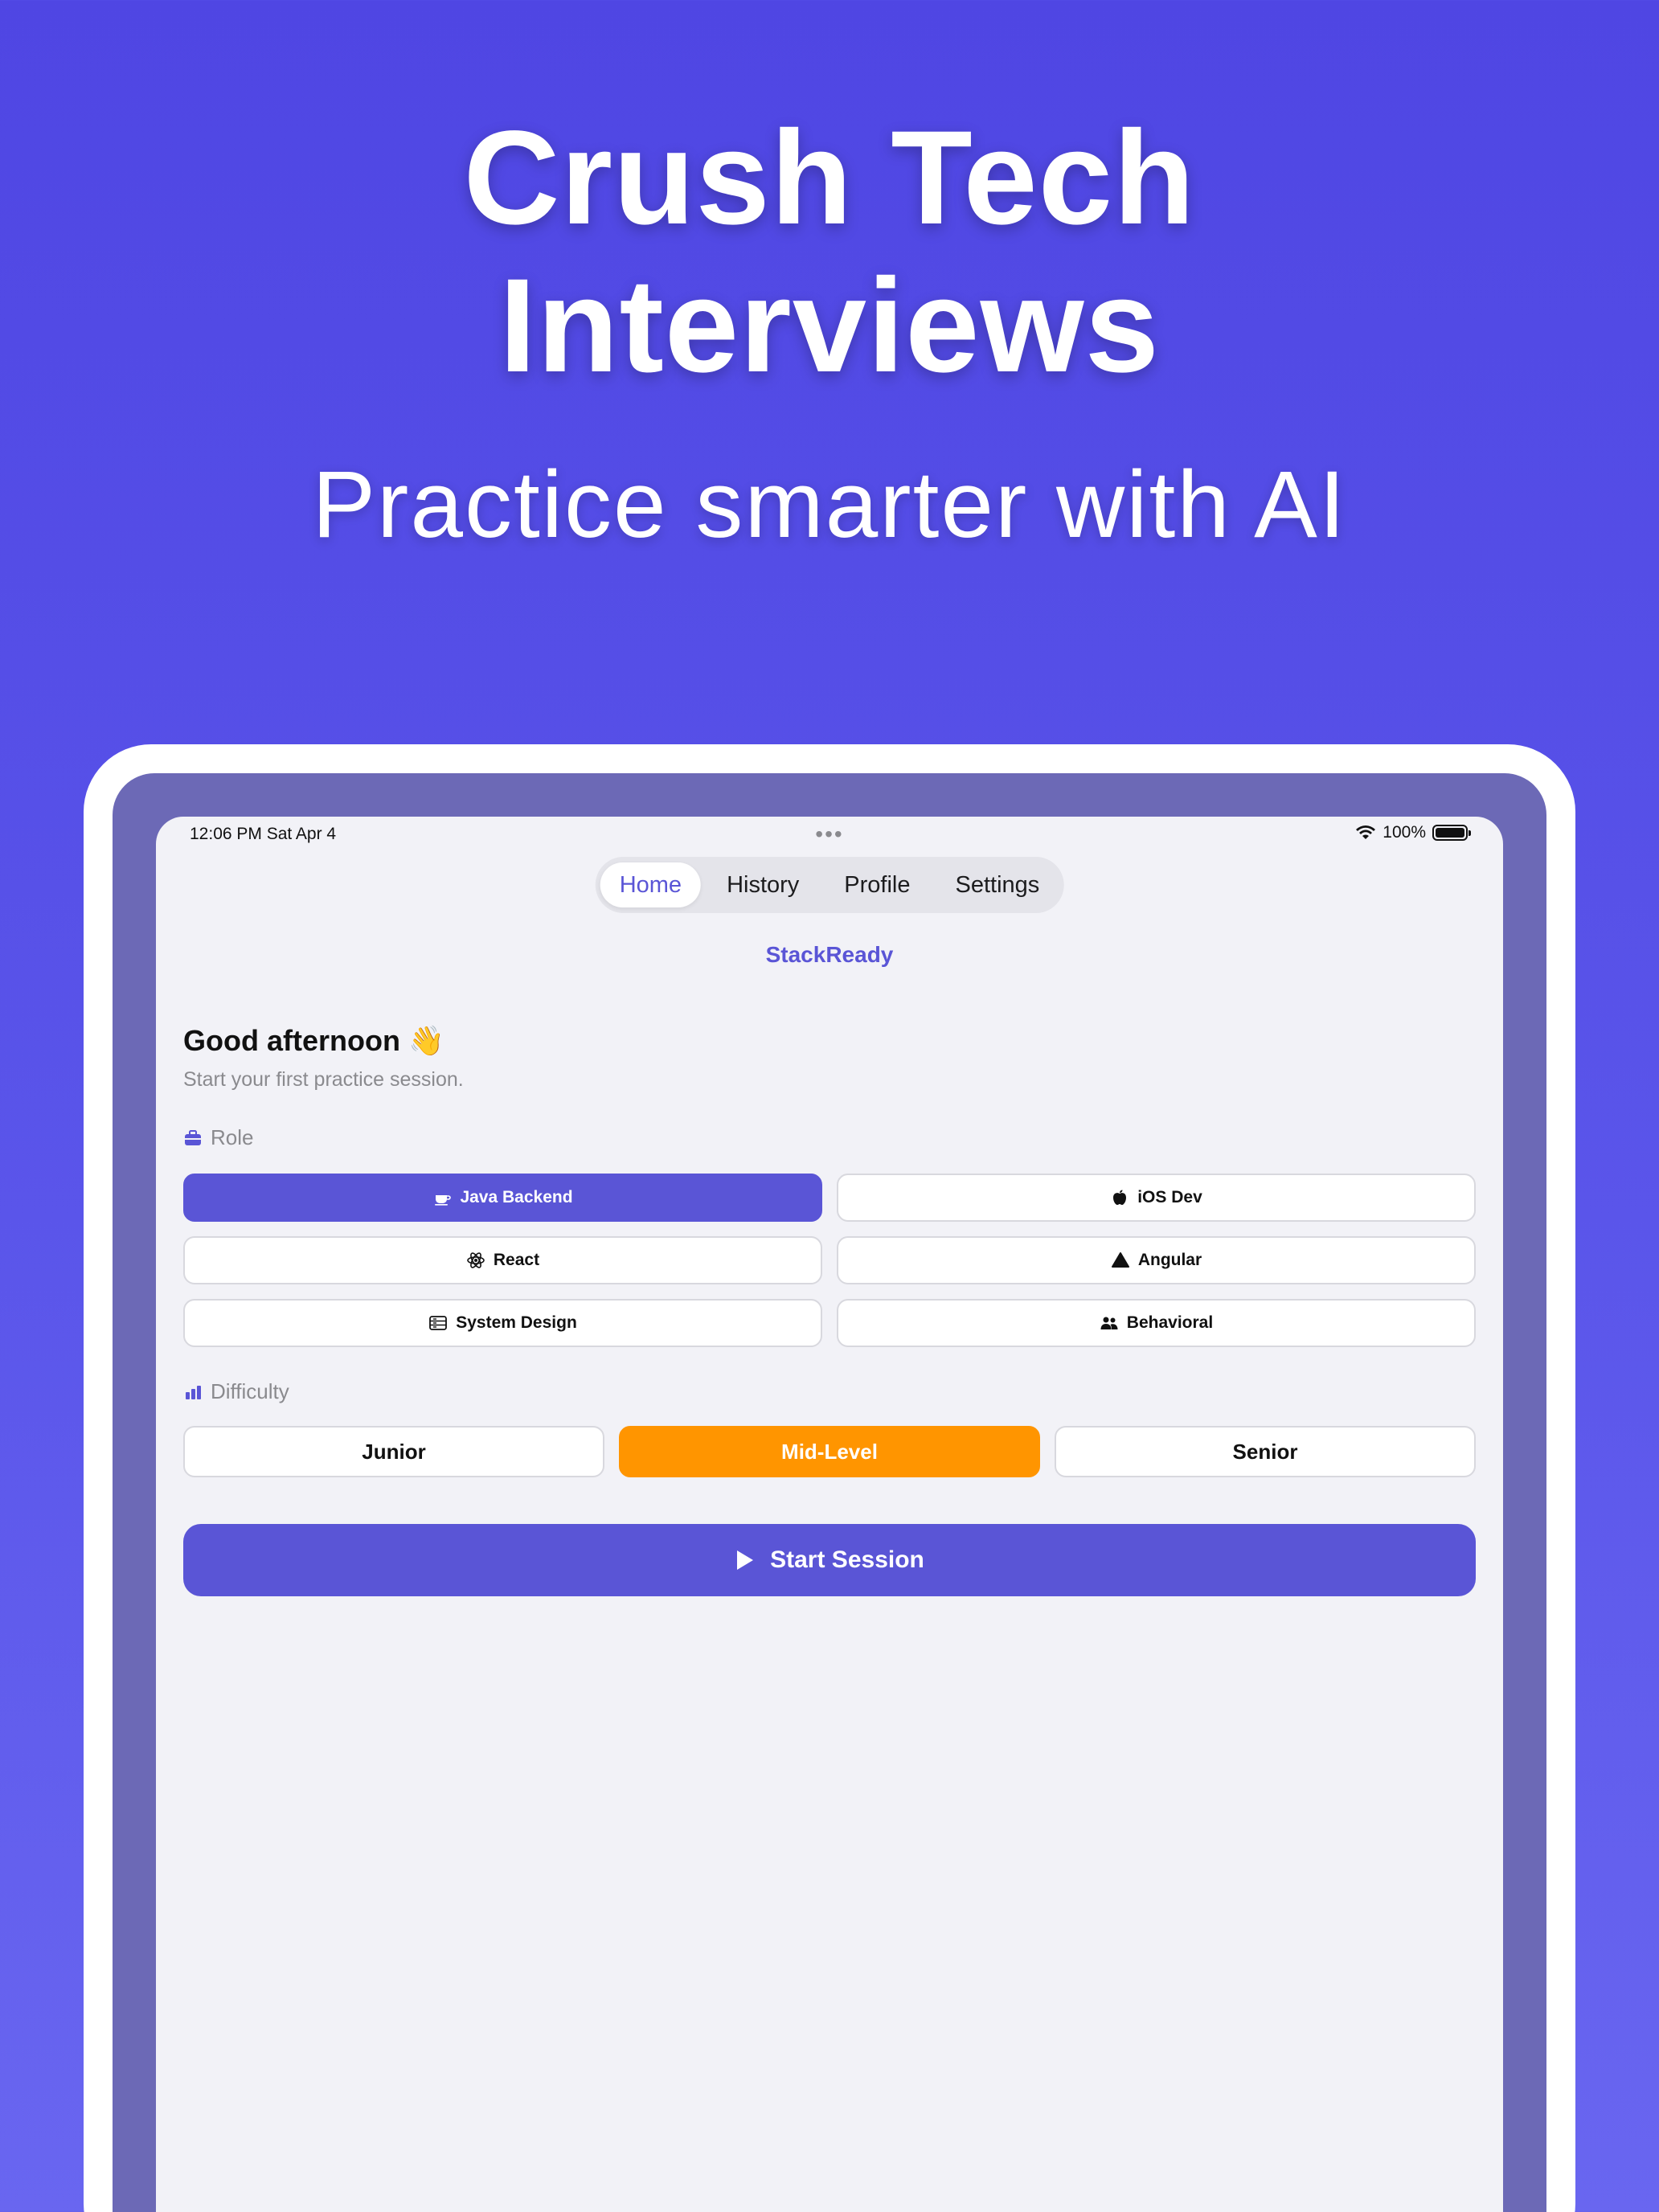 This screenshot has width=1659, height=2212. Describe the element at coordinates (193, 1392) in the screenshot. I see `bar-chart-icon` at that location.